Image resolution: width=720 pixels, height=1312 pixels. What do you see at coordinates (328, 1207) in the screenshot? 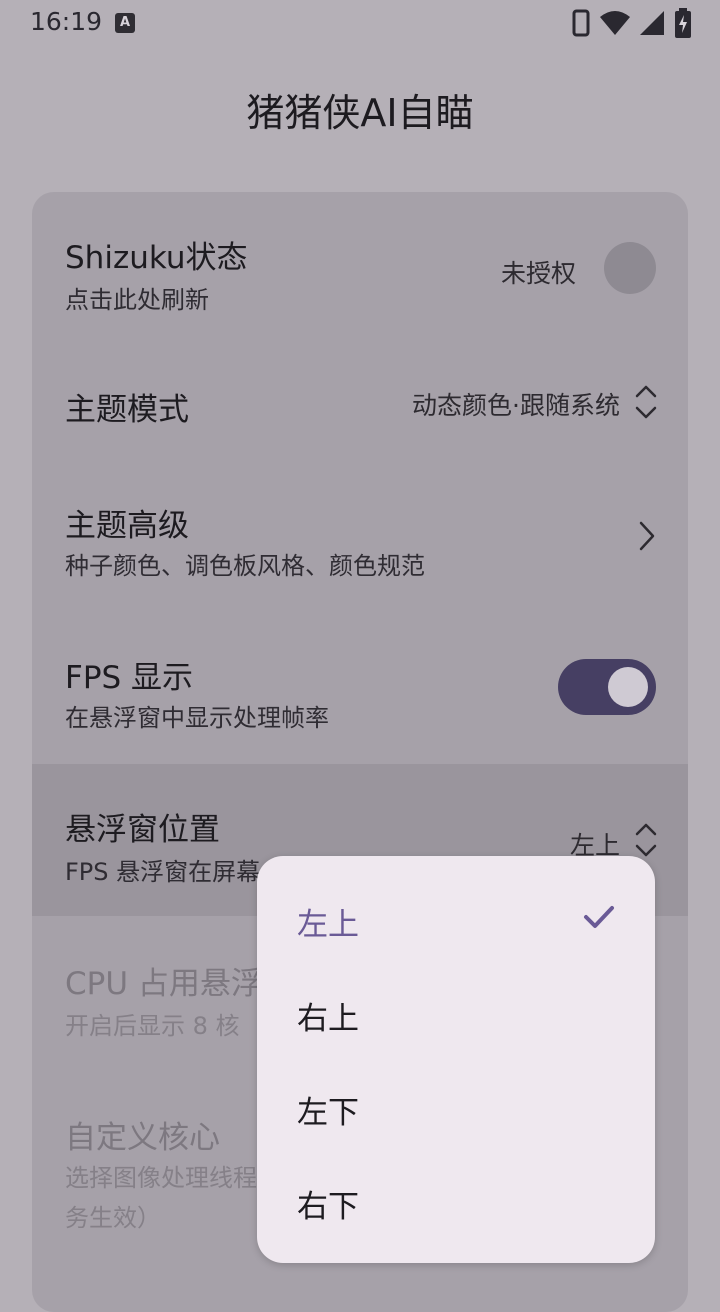
I see `menu-item-label: 右下` at bounding box center [328, 1207].